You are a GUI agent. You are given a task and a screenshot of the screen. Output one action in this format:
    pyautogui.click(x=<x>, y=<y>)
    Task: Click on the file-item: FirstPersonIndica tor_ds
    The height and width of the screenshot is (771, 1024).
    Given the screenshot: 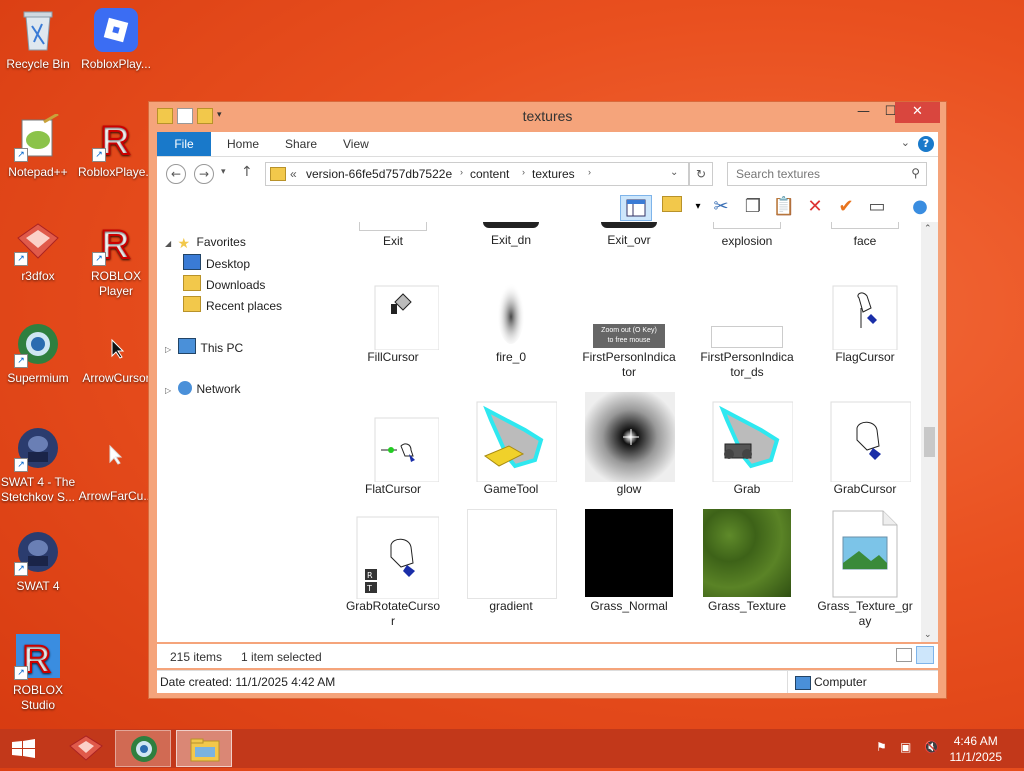 What is the action you would take?
    pyautogui.click(x=747, y=319)
    